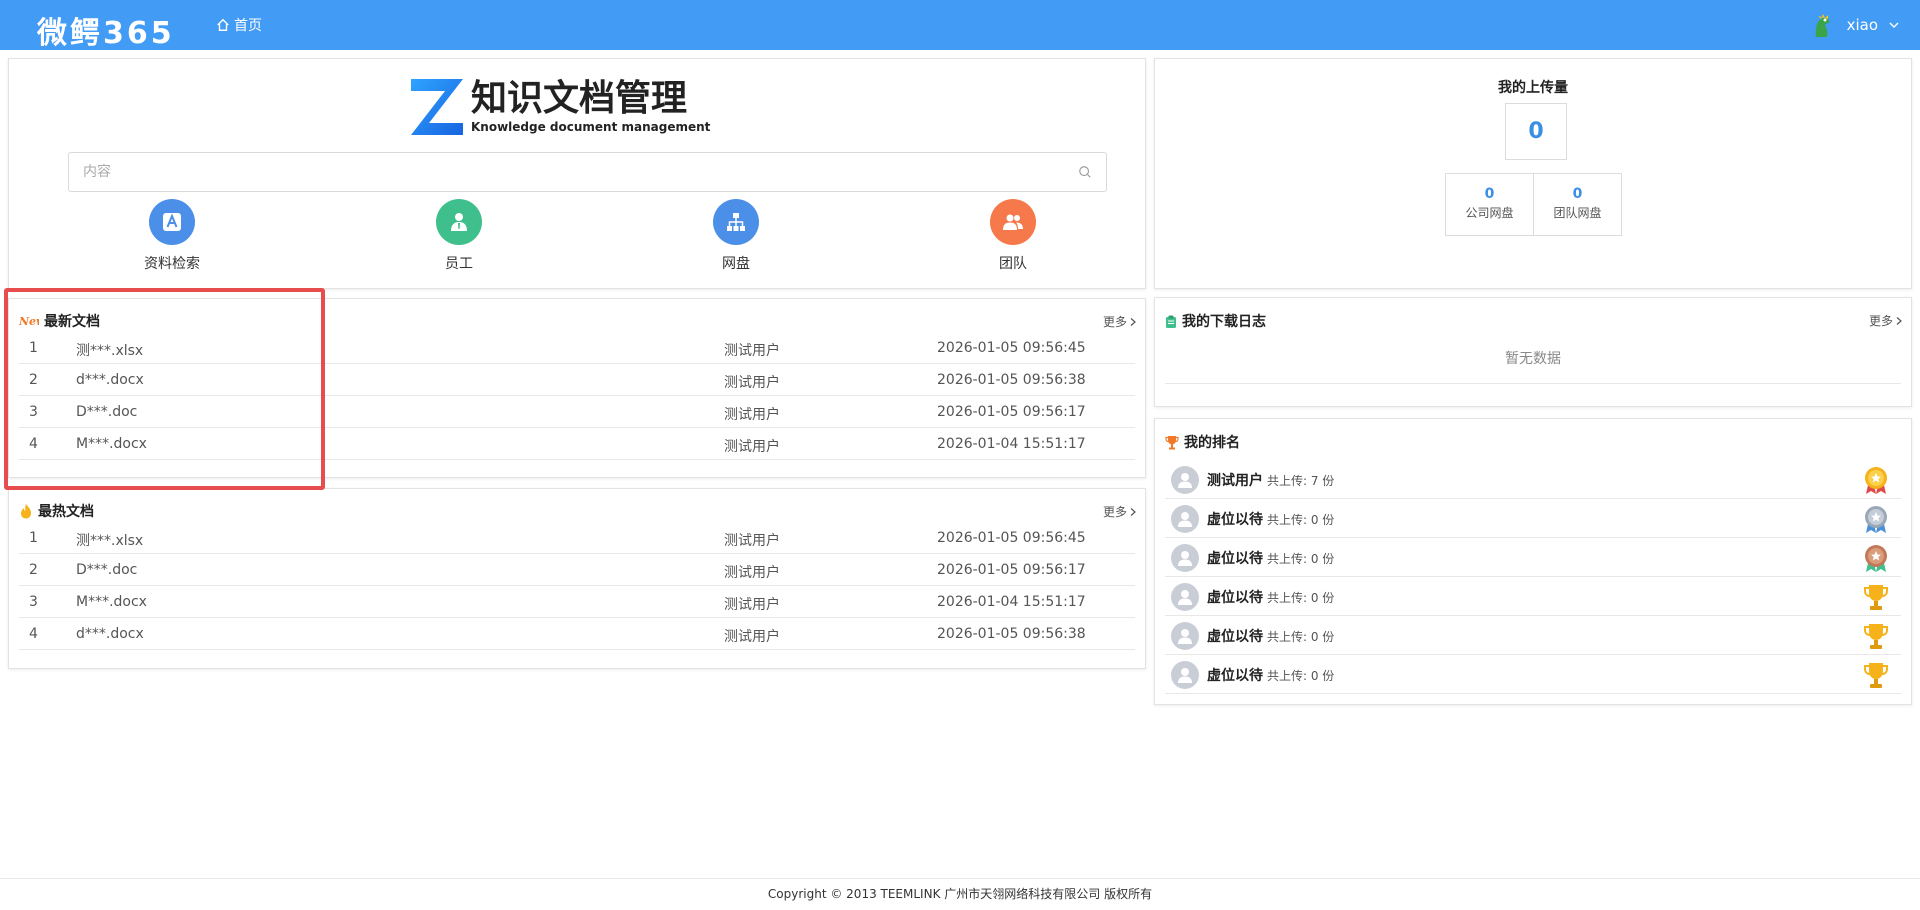 This screenshot has height=910, width=1920. What do you see at coordinates (1886, 320) in the screenshot?
I see `download-more-link: 更多` at bounding box center [1886, 320].